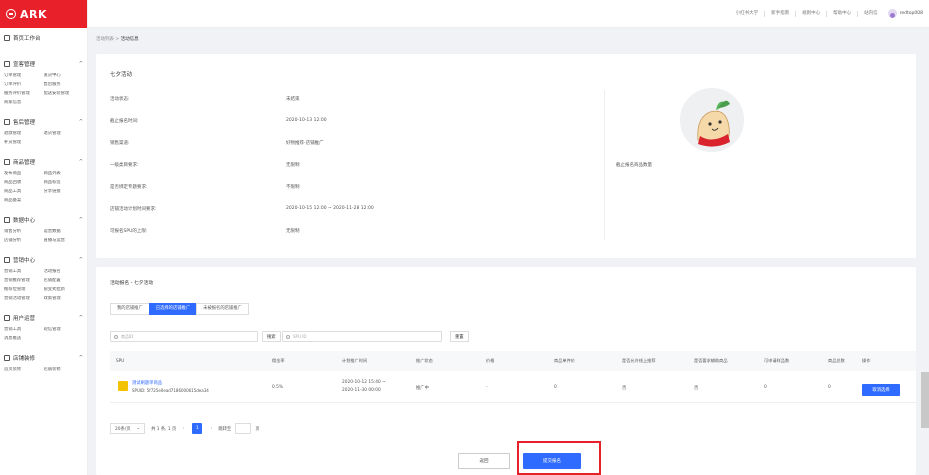 The image size is (929, 475). I want to click on sidebar-item: 直播与运营, so click(64, 241).